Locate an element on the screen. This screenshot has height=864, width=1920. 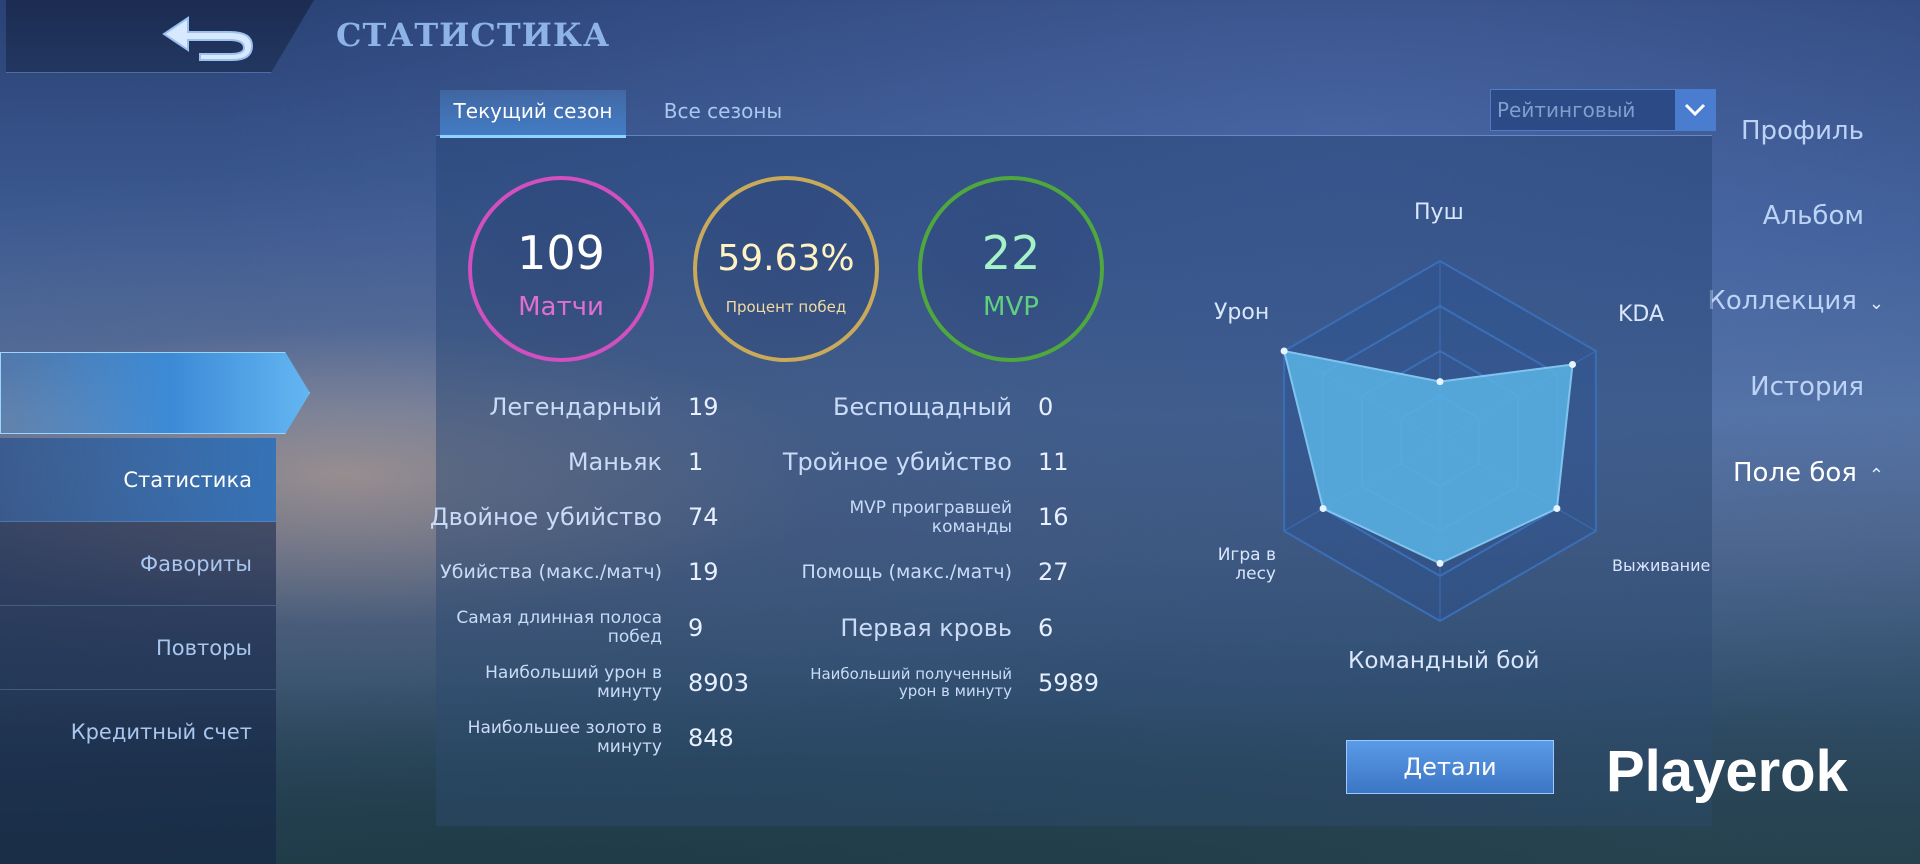
stat-label-double-kill: Двойное убийство is located at coordinates (545, 517).